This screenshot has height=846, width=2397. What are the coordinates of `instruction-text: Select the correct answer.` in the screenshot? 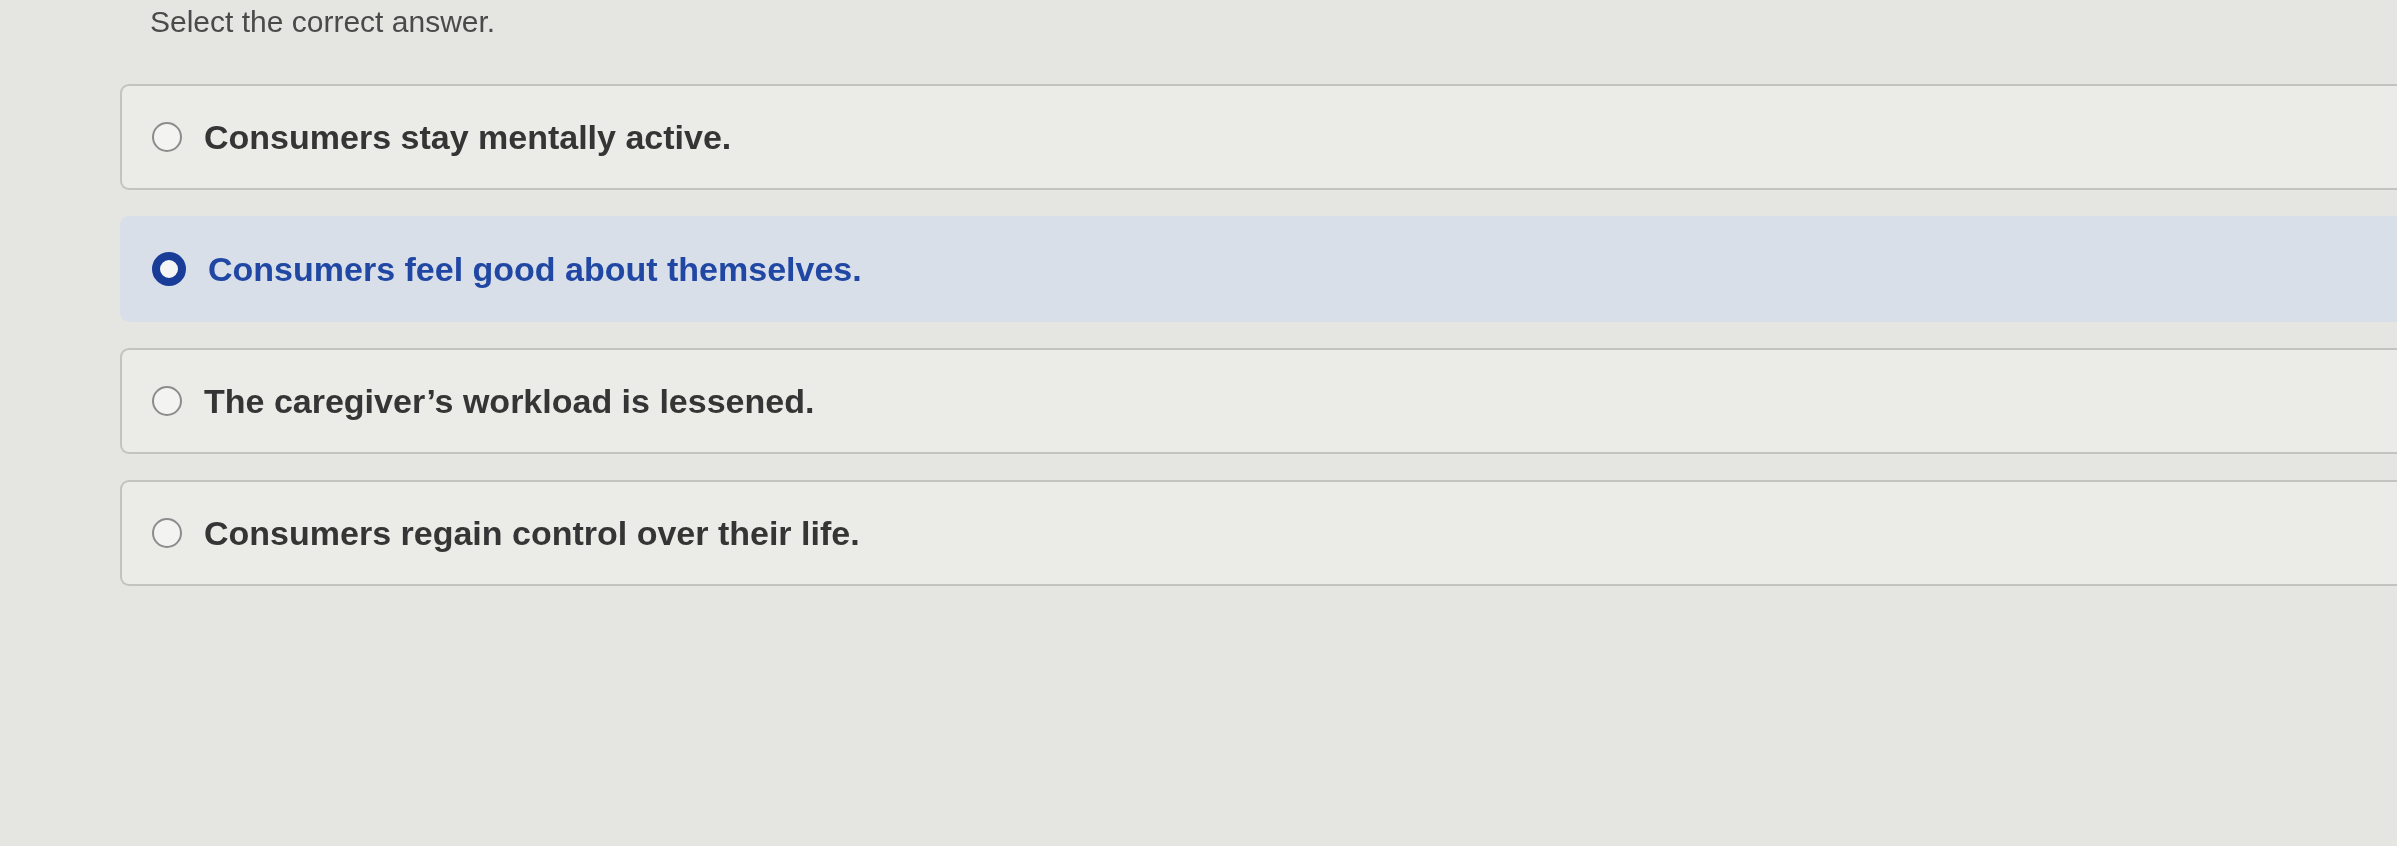 It's located at (323, 22).